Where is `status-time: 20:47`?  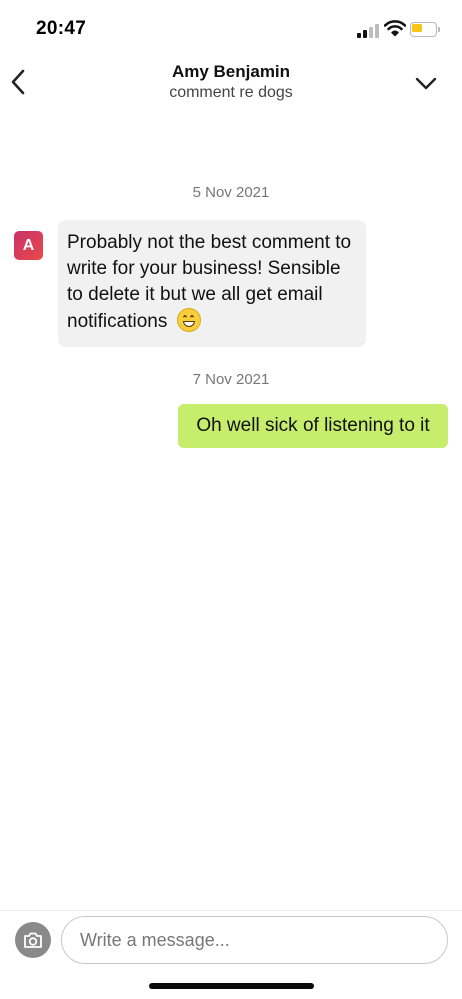 status-time: 20:47 is located at coordinates (61, 28).